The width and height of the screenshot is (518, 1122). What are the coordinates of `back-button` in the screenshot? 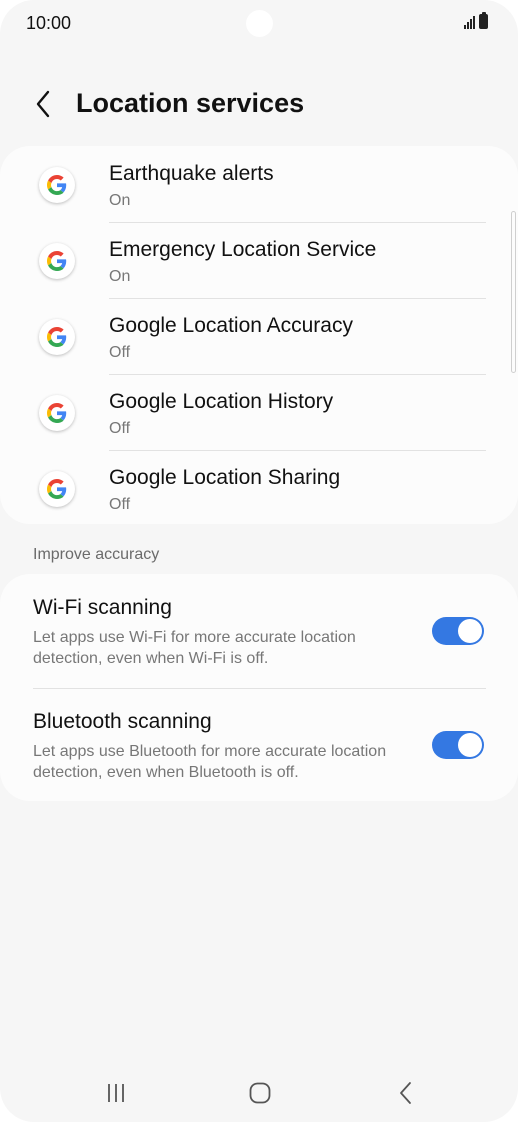 It's located at (43, 104).